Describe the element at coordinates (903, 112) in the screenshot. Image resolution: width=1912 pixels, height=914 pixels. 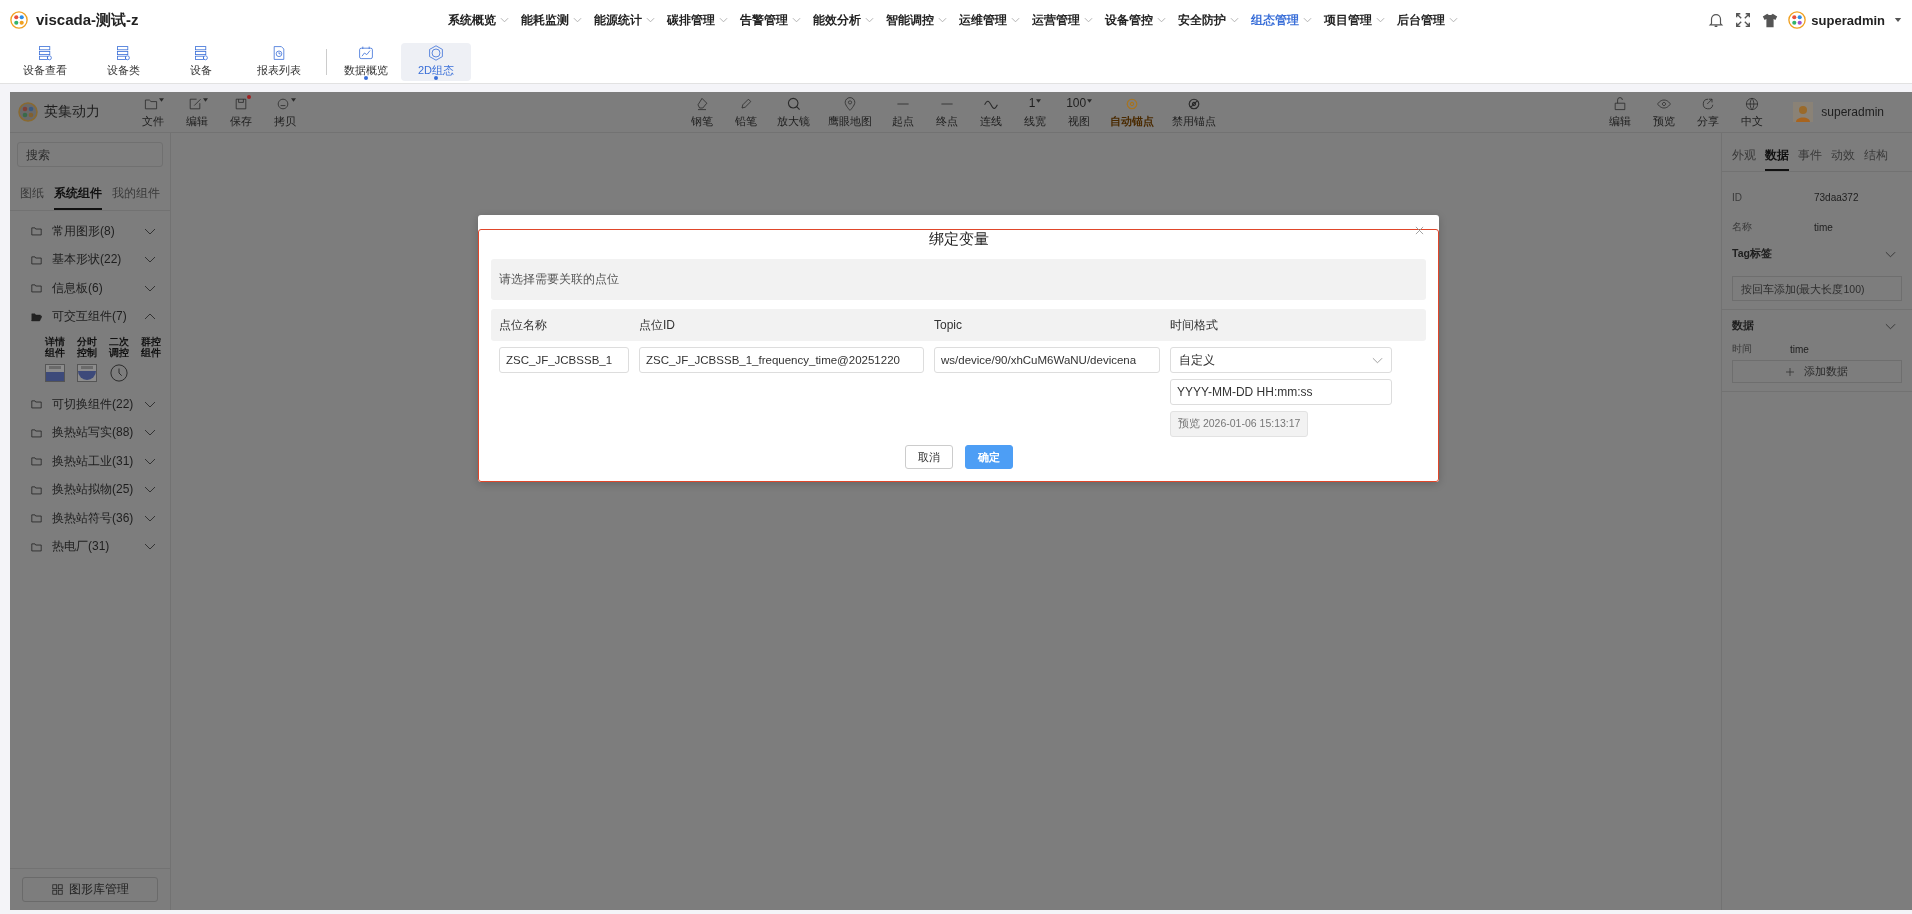
I see `toolbar-button: 起点` at that location.